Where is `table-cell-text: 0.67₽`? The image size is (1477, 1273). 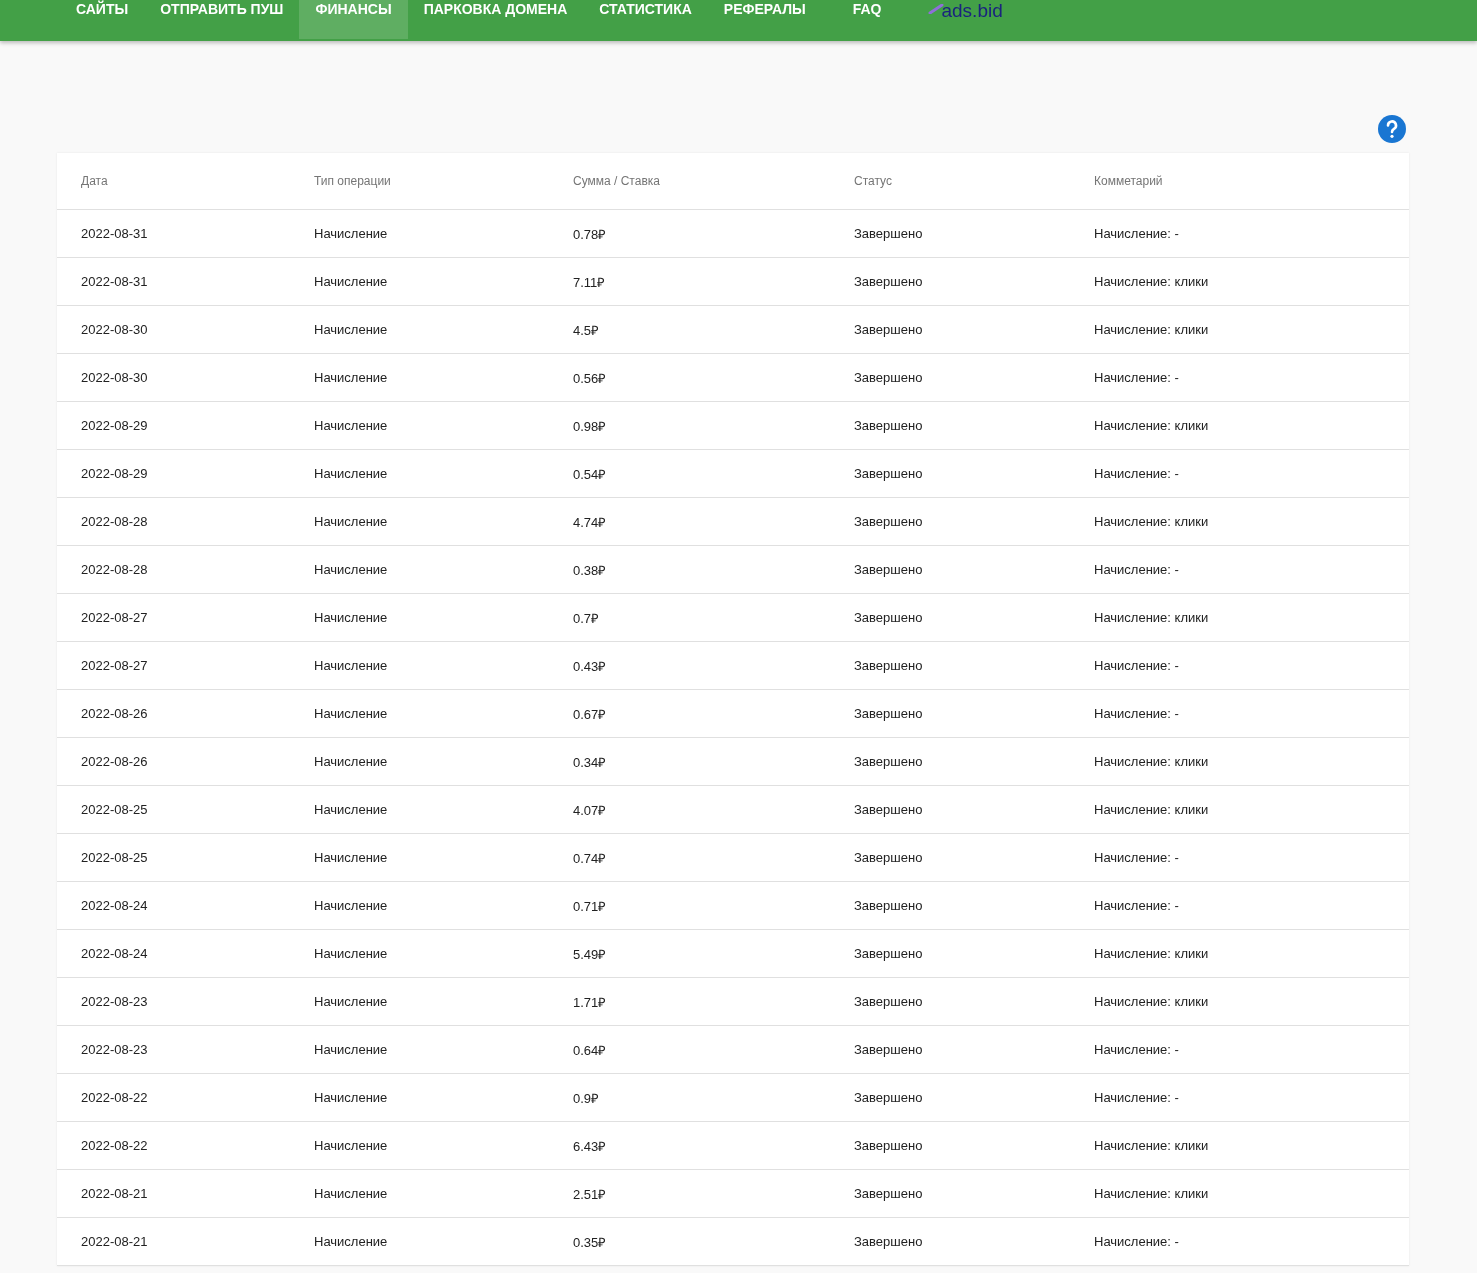 table-cell-text: 0.67₽ is located at coordinates (590, 714).